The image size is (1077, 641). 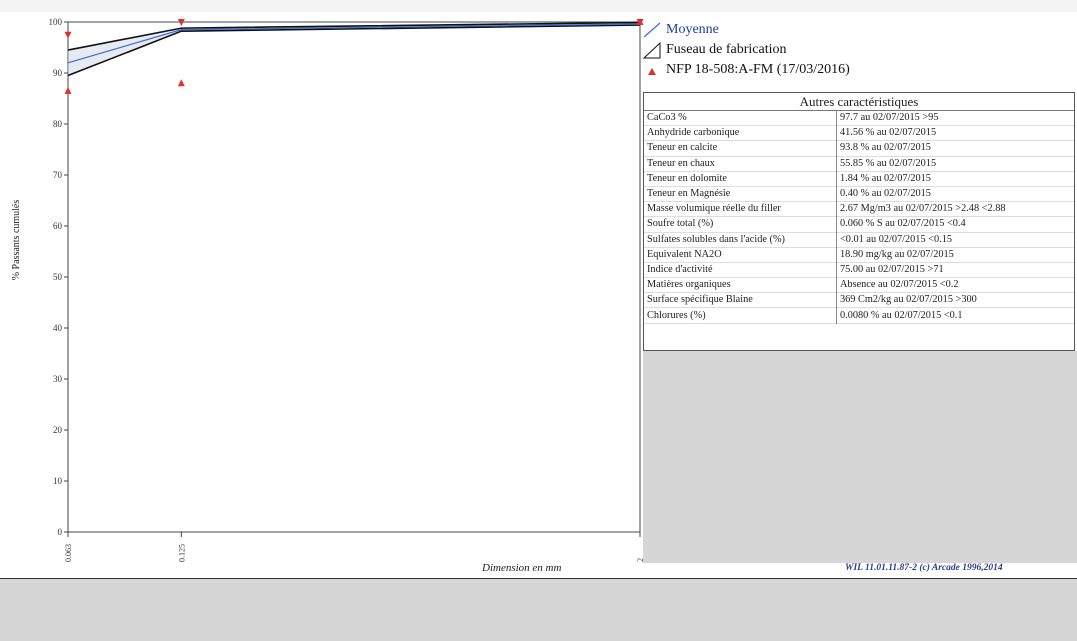 I want to click on table-row: Teneur en calcite 93.8 % au 02/07/2015, so click(x=859, y=148).